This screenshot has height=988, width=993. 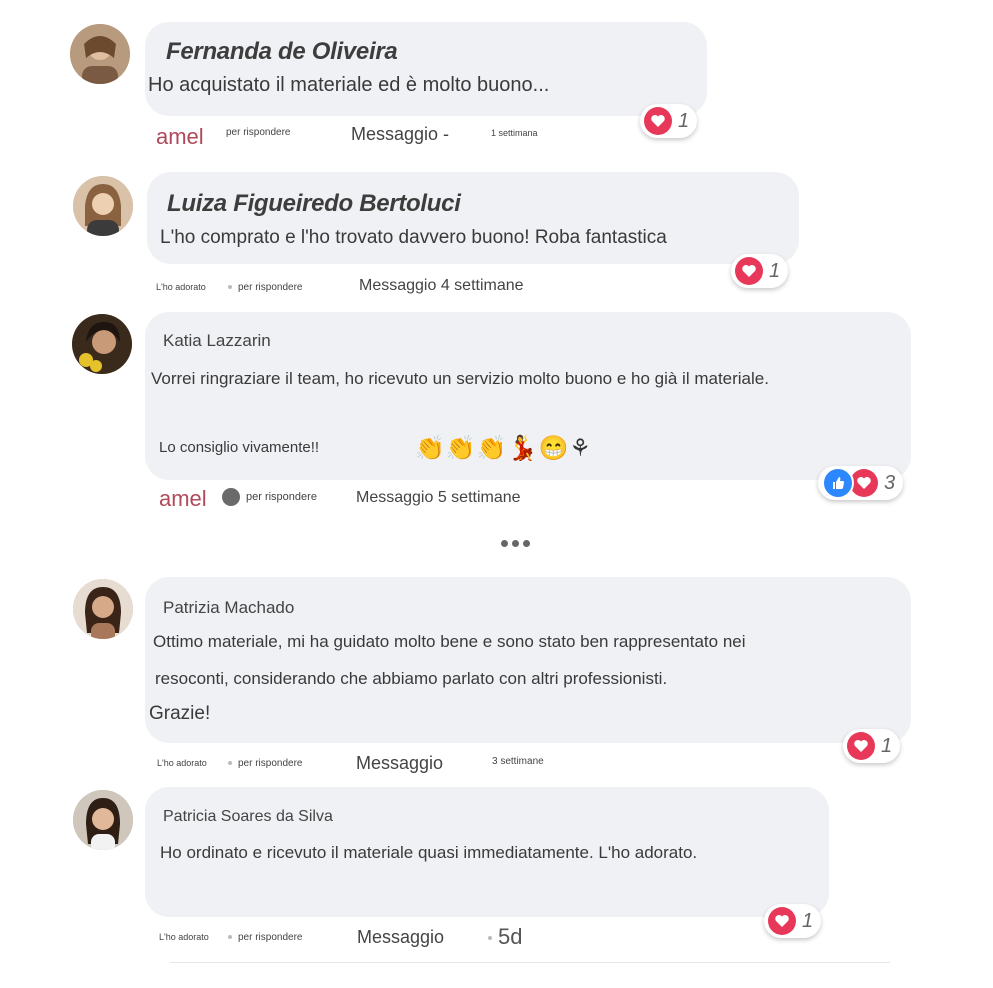 I want to click on reaction-count: 3, so click(x=890, y=482).